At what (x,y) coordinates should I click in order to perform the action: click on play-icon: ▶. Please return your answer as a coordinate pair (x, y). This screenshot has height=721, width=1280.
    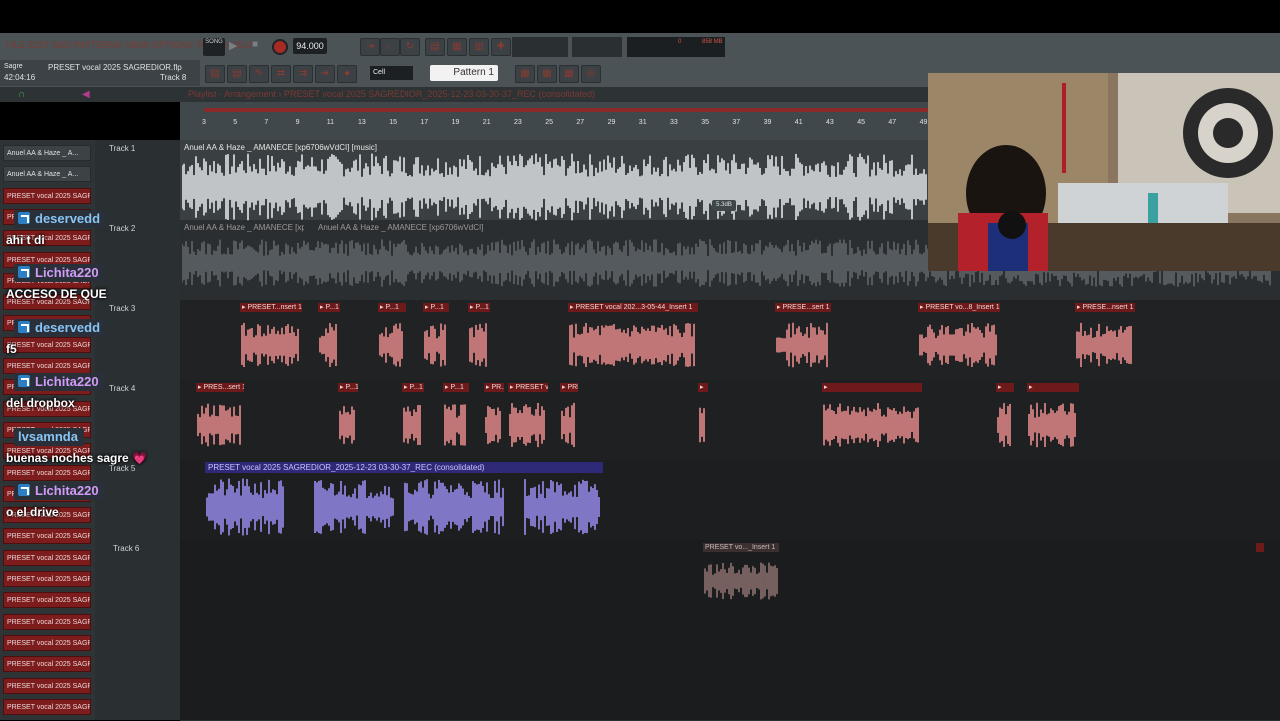
    Looking at the image, I should click on (233, 45).